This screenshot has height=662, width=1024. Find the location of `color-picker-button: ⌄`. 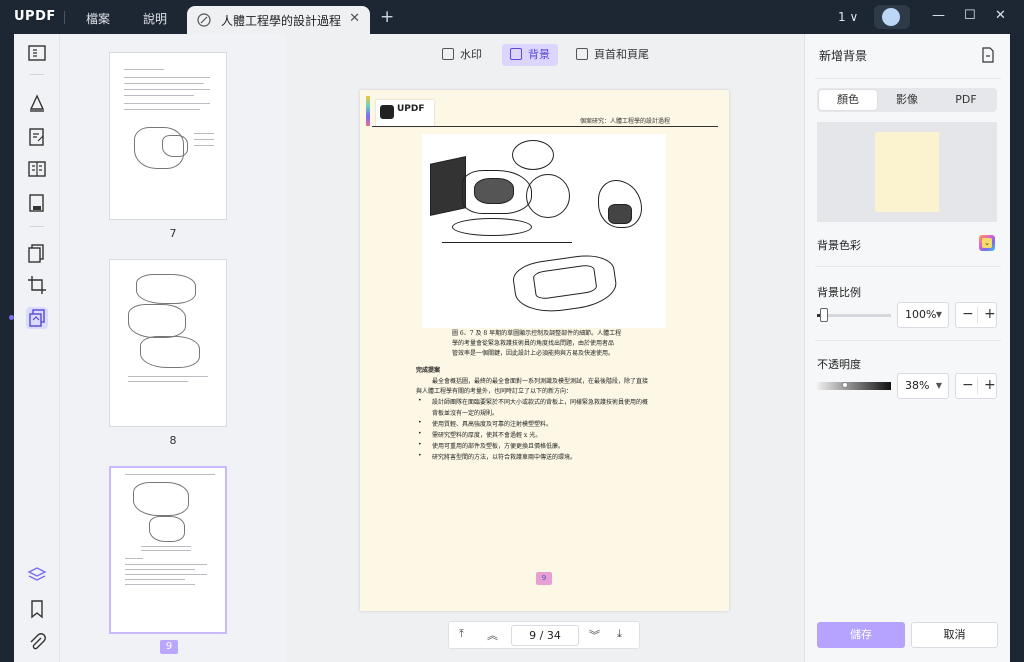

color-picker-button: ⌄ is located at coordinates (987, 243).